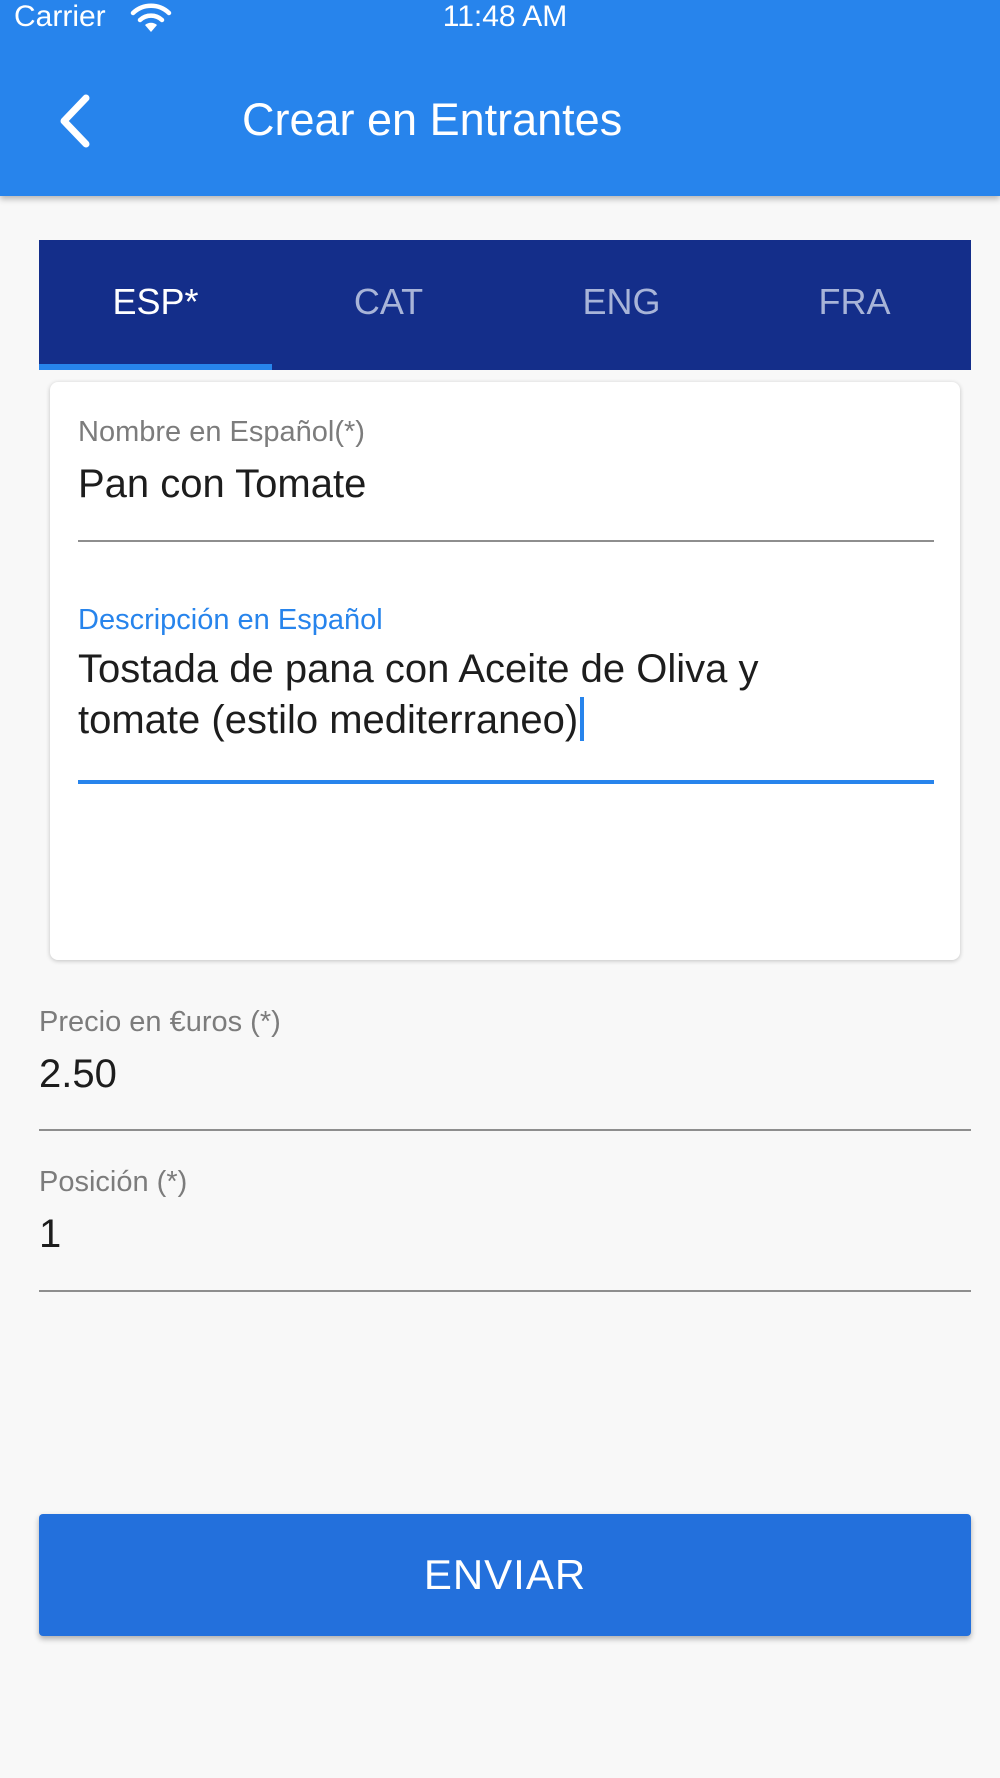 The image size is (1000, 1778). What do you see at coordinates (505, 1575) in the screenshot?
I see `submit-button: ENVIAR` at bounding box center [505, 1575].